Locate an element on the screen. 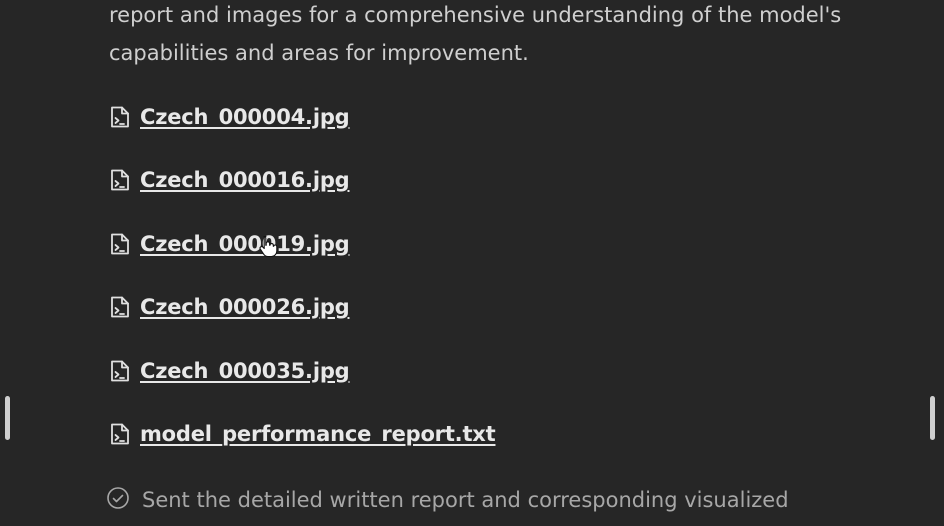 This screenshot has width=944, height=526. attachment-link: Czech_000004.jpg is located at coordinates (245, 117).